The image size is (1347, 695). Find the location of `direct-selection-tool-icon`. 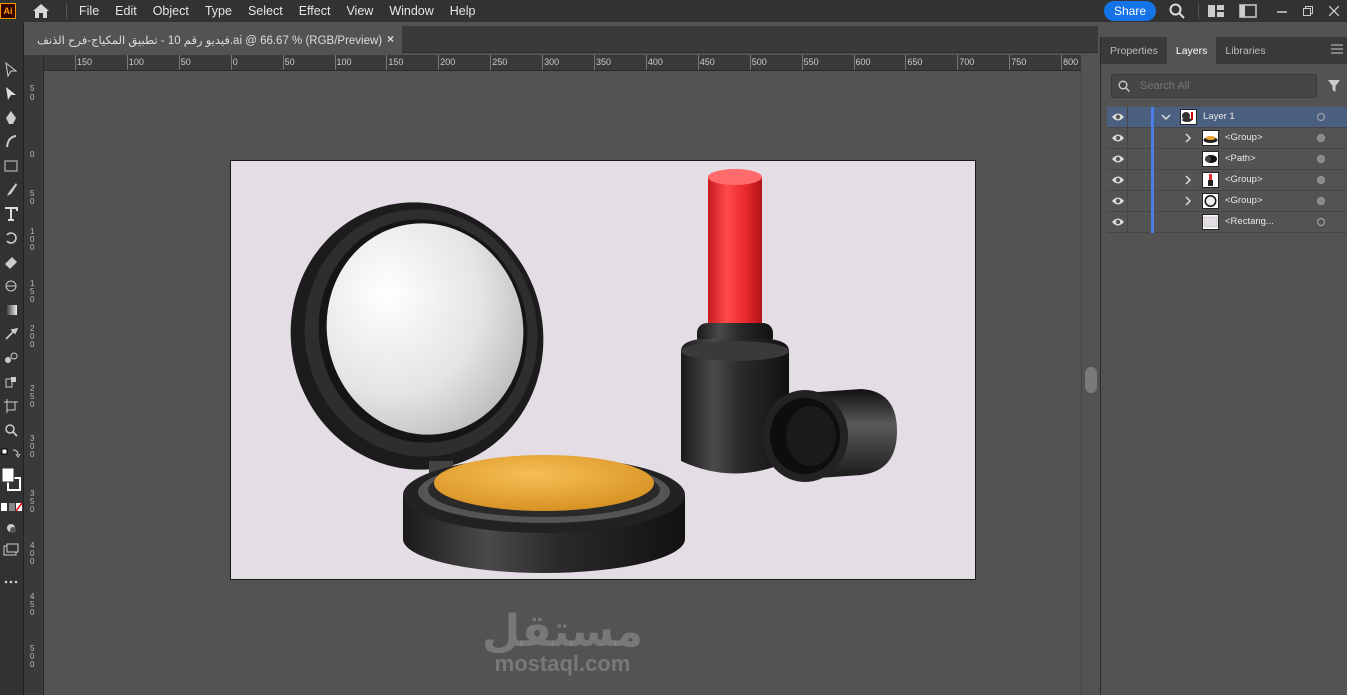

direct-selection-tool-icon is located at coordinates (11, 94).